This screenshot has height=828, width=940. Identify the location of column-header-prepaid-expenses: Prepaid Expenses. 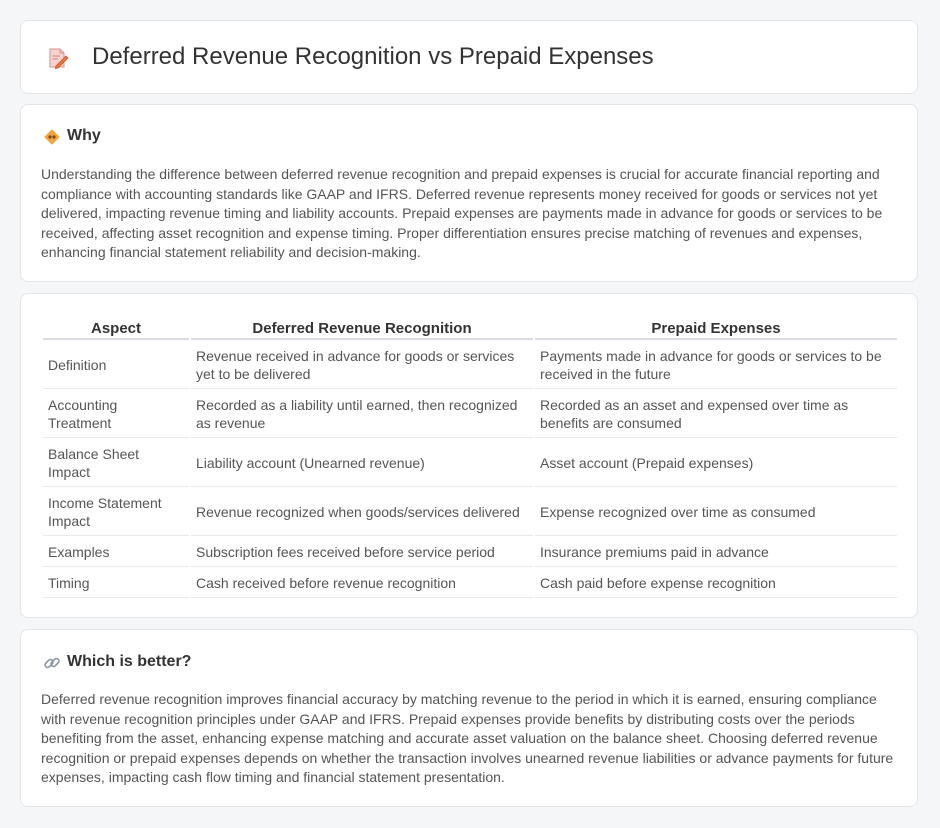
(716, 328).